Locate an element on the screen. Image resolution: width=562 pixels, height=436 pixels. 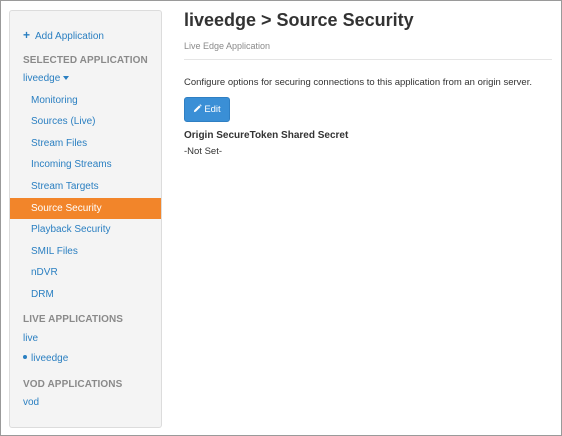
edit-button: Edit is located at coordinates (207, 109).